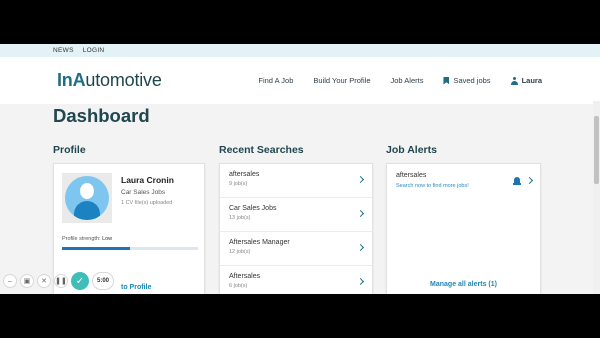 The image size is (600, 338). Describe the element at coordinates (296, 181) in the screenshot. I see `search-item: aftersales 9 job(s)` at that location.